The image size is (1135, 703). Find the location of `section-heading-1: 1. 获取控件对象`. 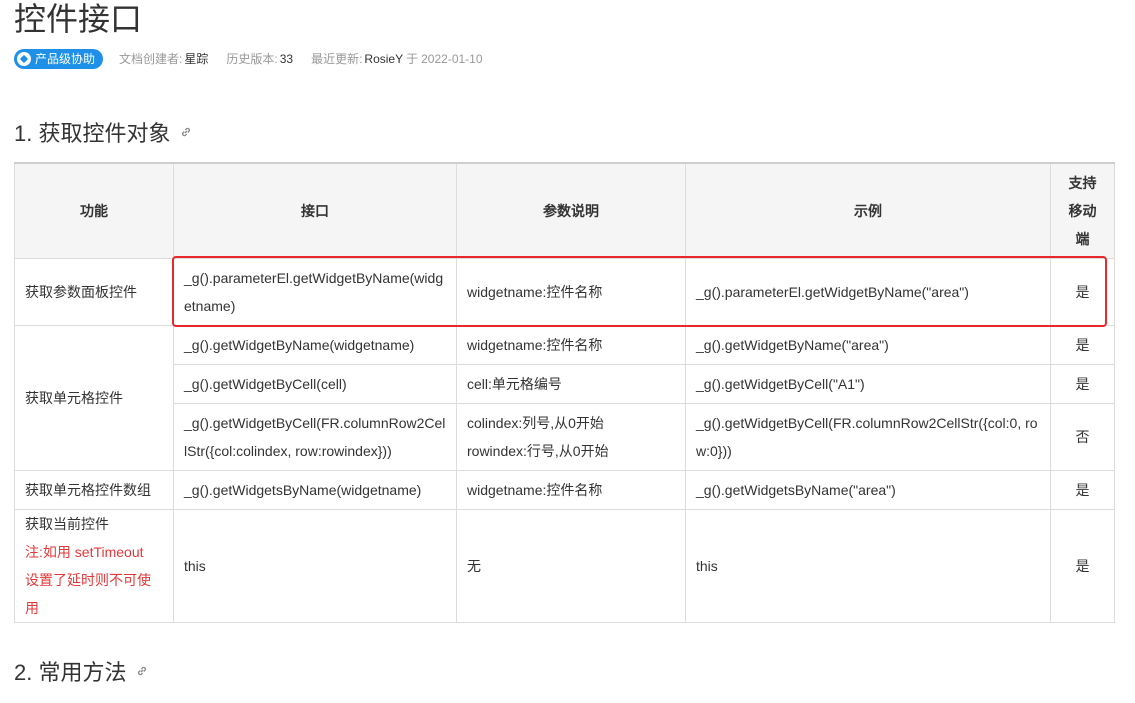

section-heading-1: 1. 获取控件对象 is located at coordinates (103, 132).